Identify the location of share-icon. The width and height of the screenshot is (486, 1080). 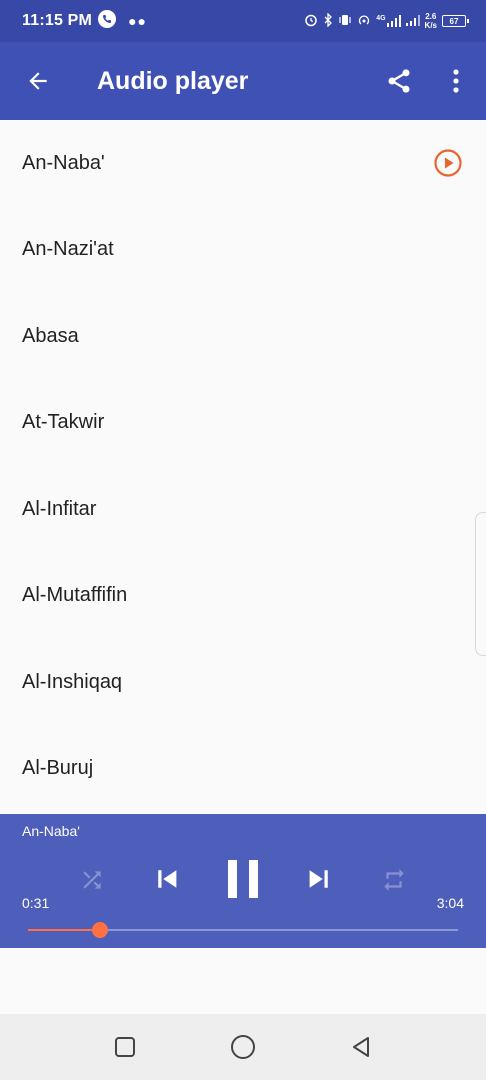
(399, 81).